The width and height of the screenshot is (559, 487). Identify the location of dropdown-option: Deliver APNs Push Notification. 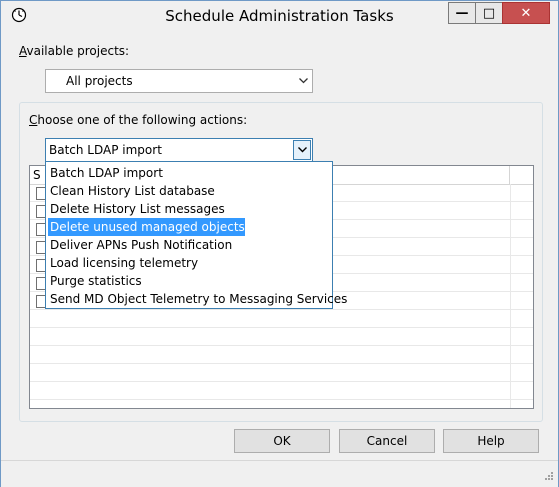
(140, 245).